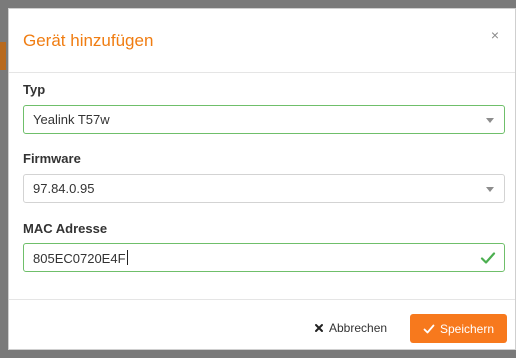 The width and height of the screenshot is (516, 358). Describe the element at coordinates (65, 228) in the screenshot. I see `mac-label: MAC Adresse` at that location.